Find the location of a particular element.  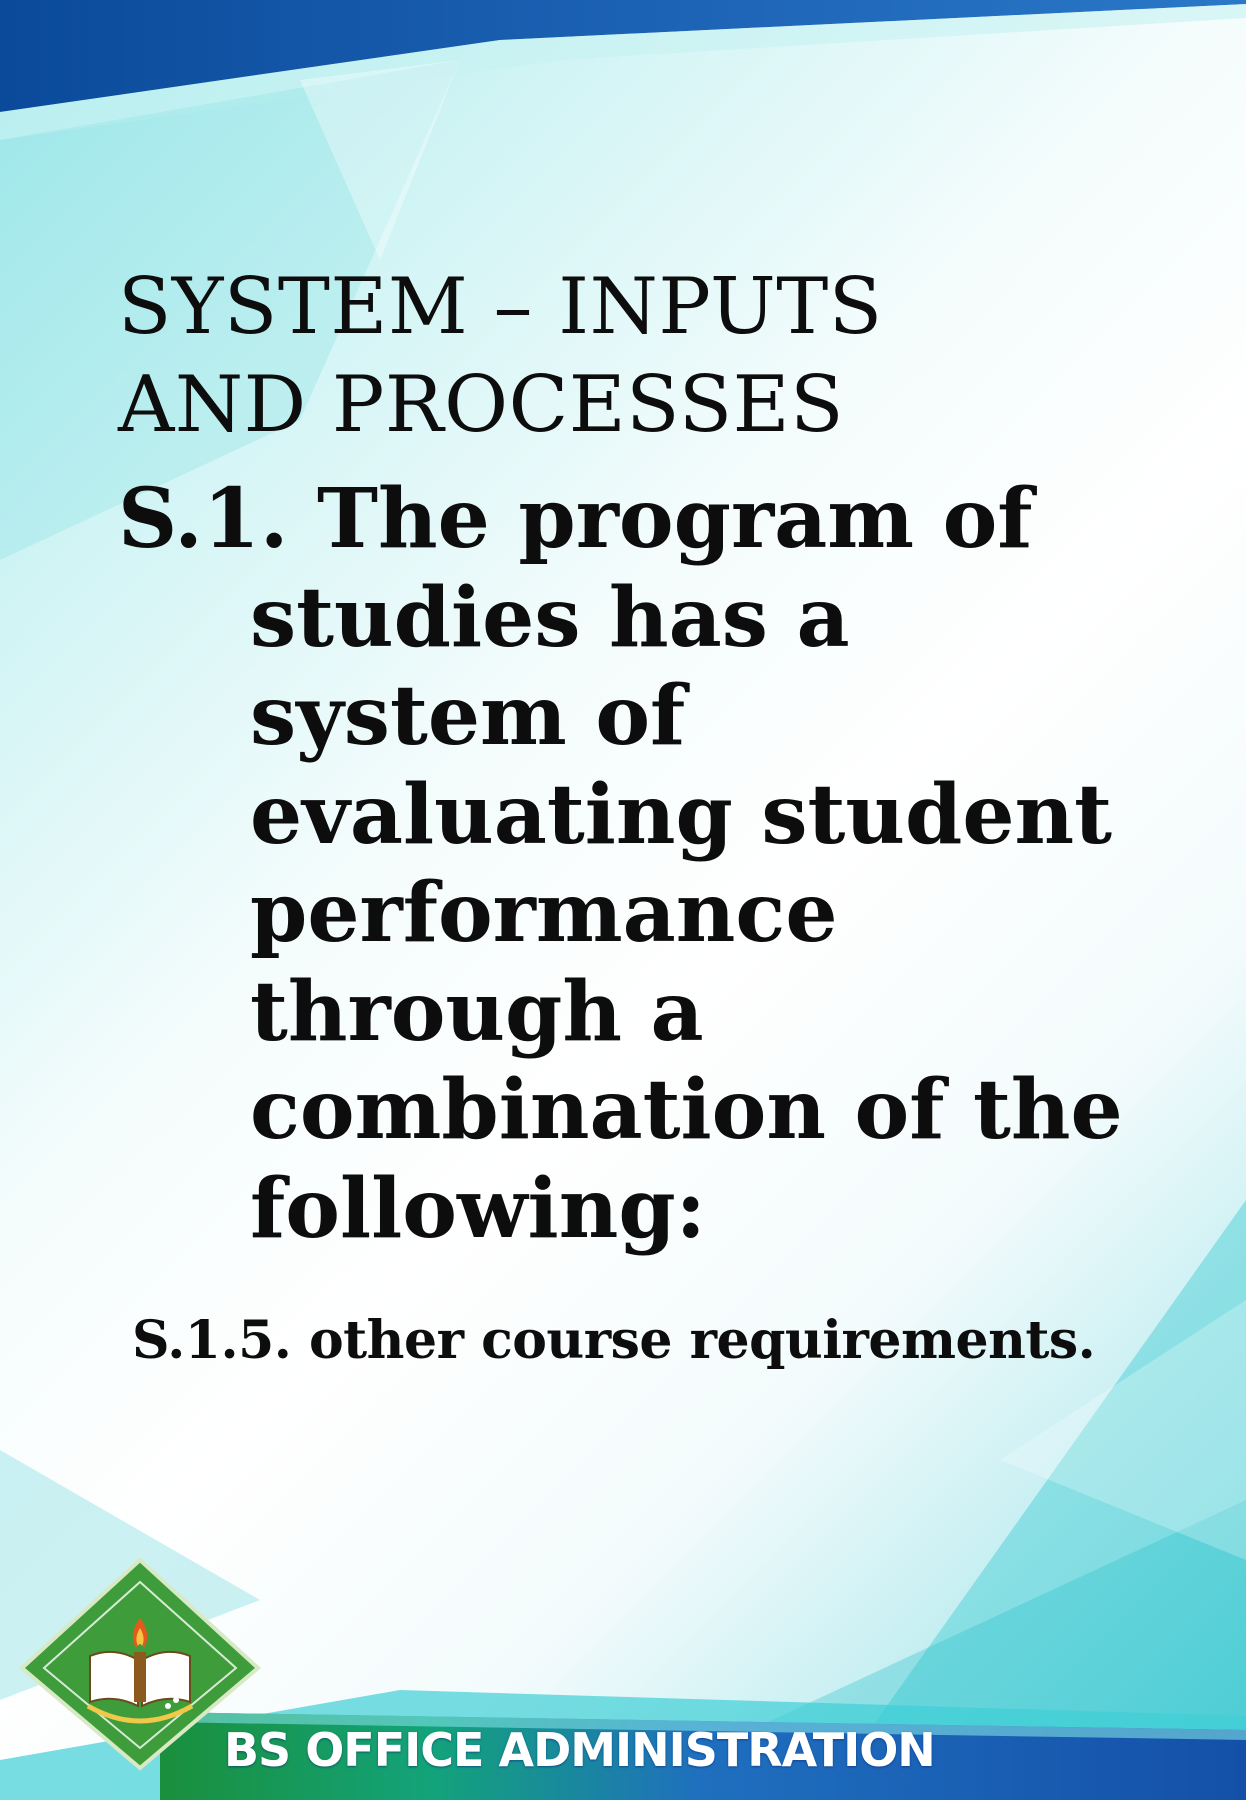

criterion-line: studies has a is located at coordinates (550, 617).